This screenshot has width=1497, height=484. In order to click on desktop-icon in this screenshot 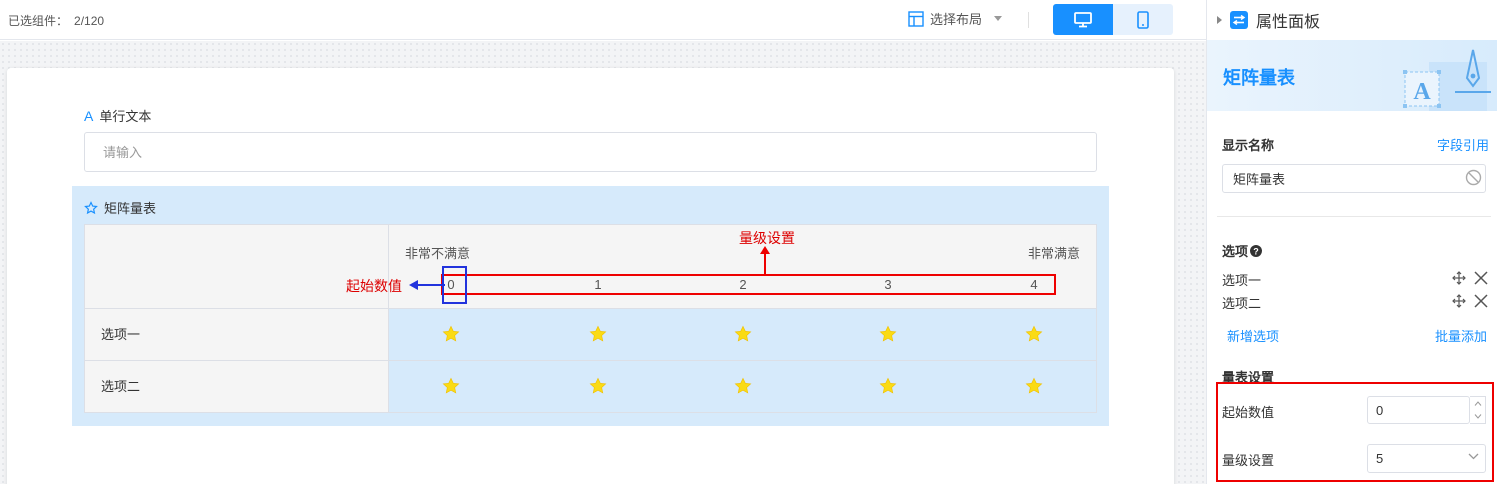, I will do `click(1083, 19)`.